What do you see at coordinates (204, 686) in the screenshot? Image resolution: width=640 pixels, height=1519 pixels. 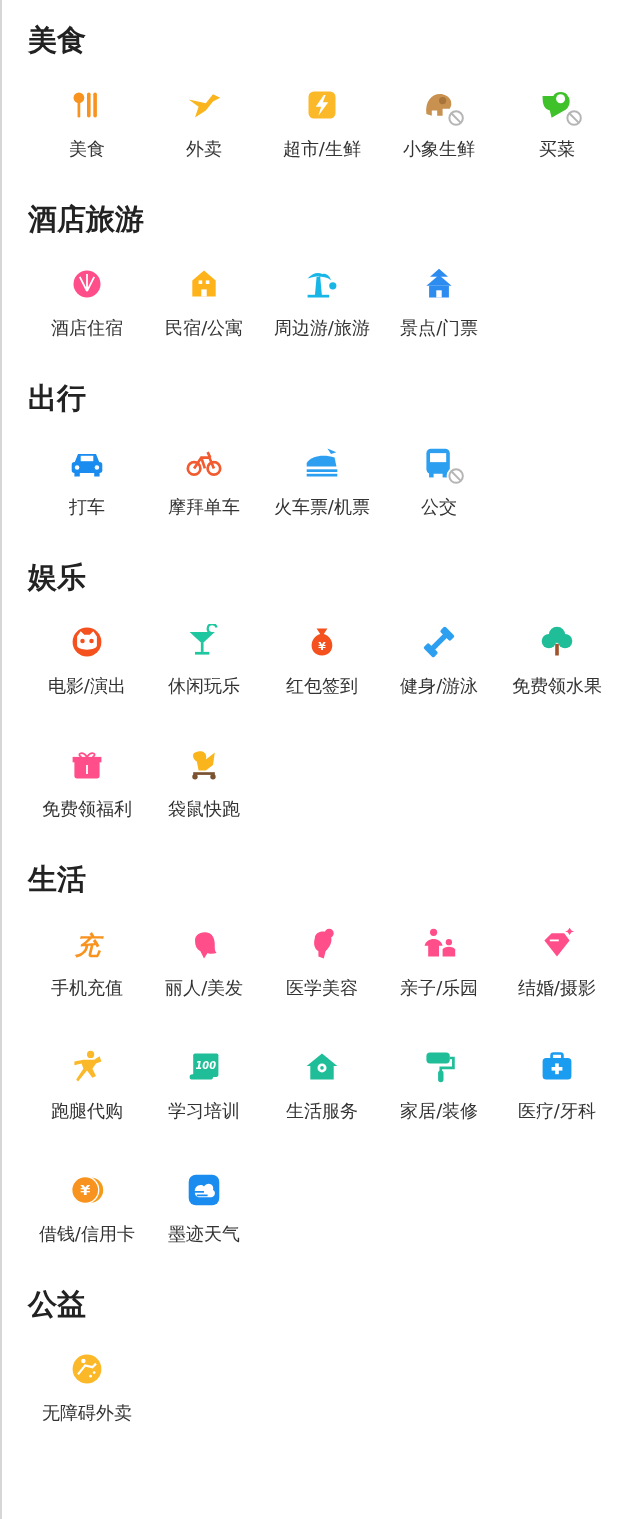 I see `service-label: 休闲玩乐` at bounding box center [204, 686].